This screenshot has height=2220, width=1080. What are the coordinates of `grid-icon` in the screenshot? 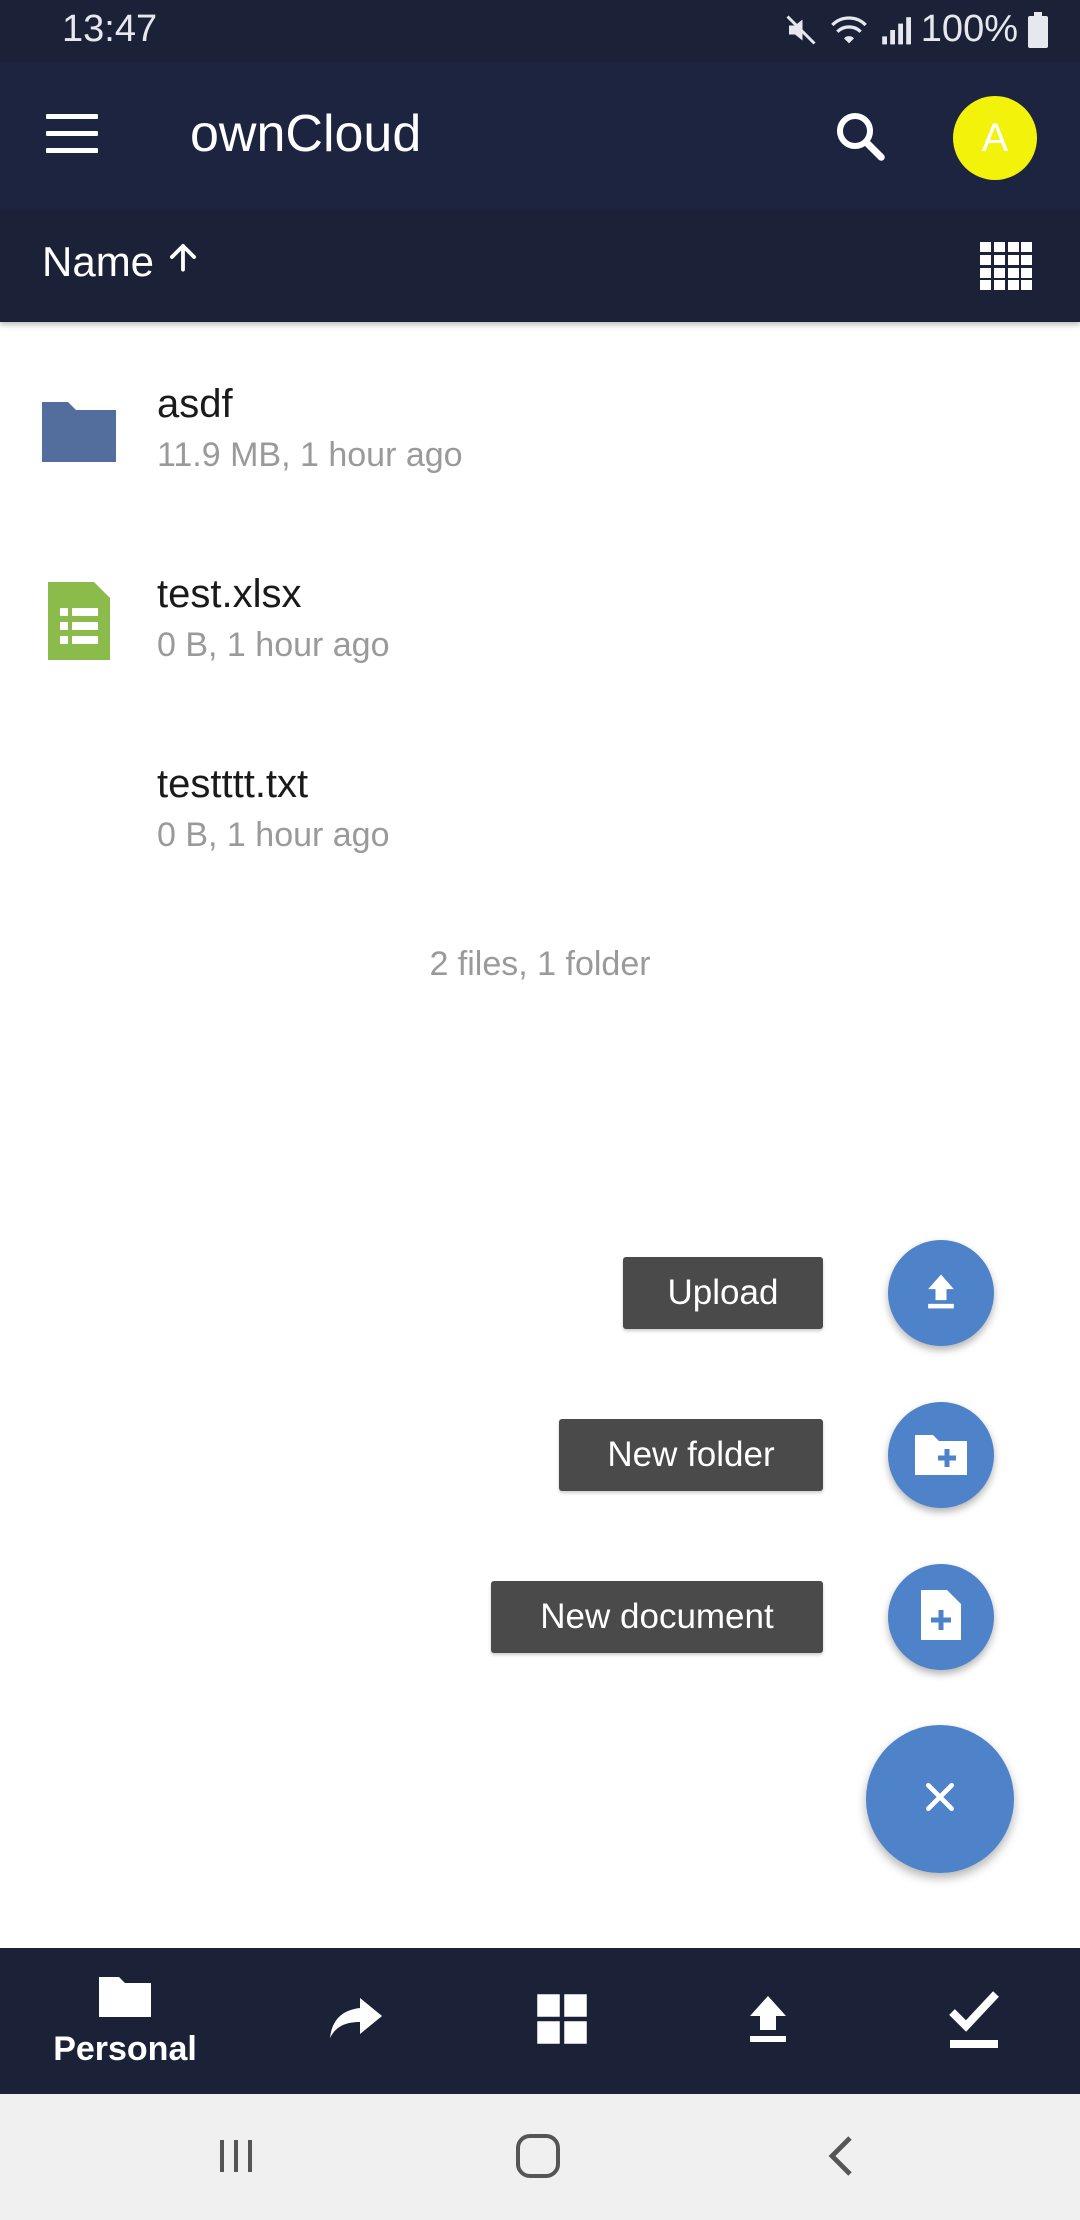 It's located at (562, 2021).